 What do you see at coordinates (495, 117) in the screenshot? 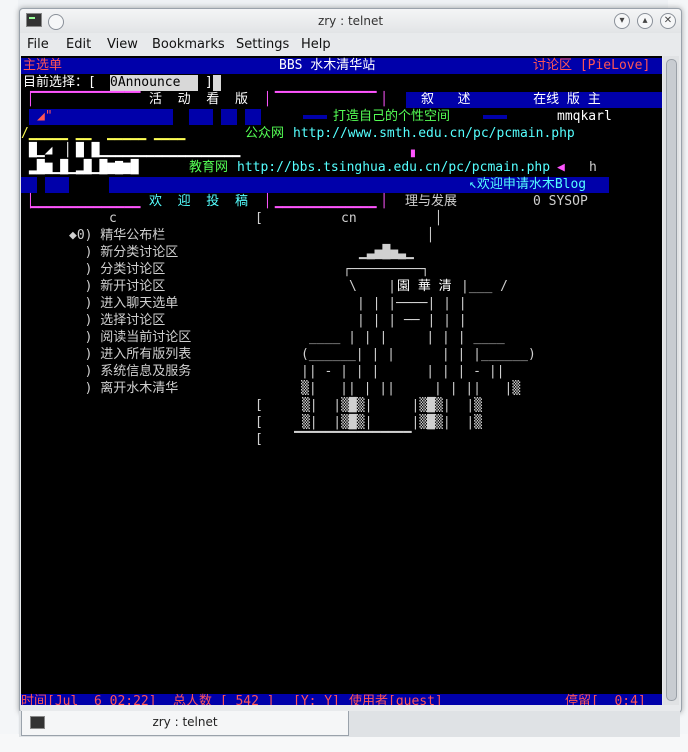
I see `slogan-dash-right` at bounding box center [495, 117].